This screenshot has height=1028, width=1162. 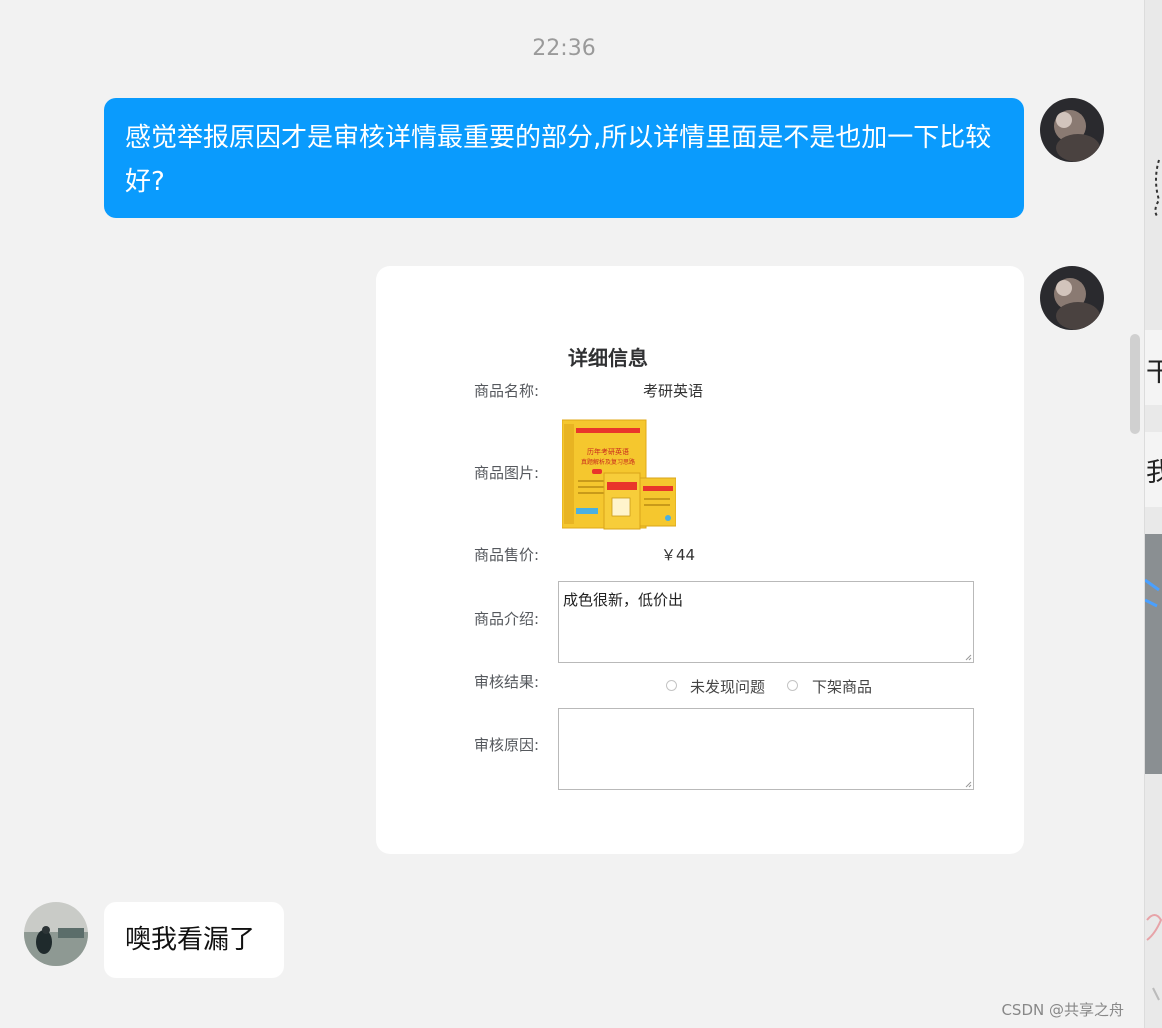 What do you see at coordinates (671, 685) in the screenshot?
I see `radio-no-issue` at bounding box center [671, 685].